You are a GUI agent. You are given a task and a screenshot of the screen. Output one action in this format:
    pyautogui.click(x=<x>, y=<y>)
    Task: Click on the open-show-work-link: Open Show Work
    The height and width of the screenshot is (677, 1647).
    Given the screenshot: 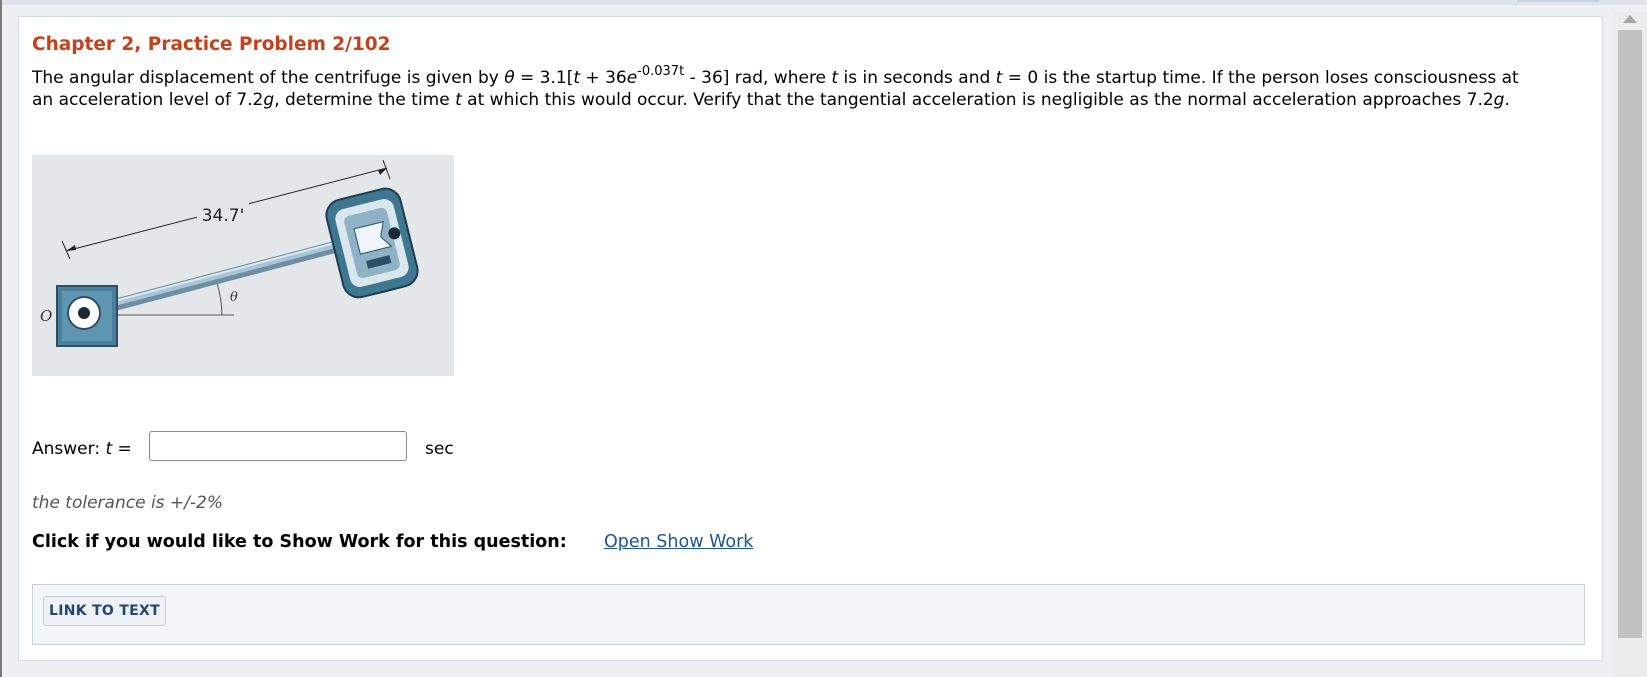 What is the action you would take?
    pyautogui.click(x=678, y=542)
    